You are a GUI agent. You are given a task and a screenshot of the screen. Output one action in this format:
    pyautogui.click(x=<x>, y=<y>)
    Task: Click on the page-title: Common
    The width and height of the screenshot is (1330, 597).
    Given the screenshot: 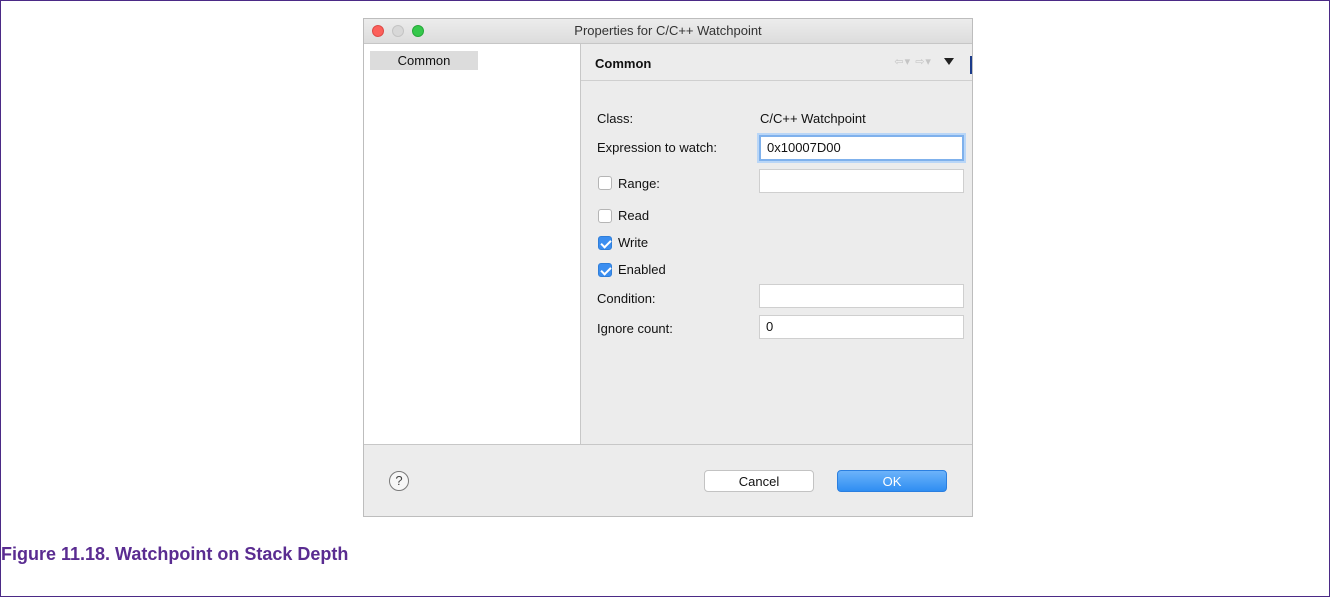 What is the action you would take?
    pyautogui.click(x=623, y=63)
    